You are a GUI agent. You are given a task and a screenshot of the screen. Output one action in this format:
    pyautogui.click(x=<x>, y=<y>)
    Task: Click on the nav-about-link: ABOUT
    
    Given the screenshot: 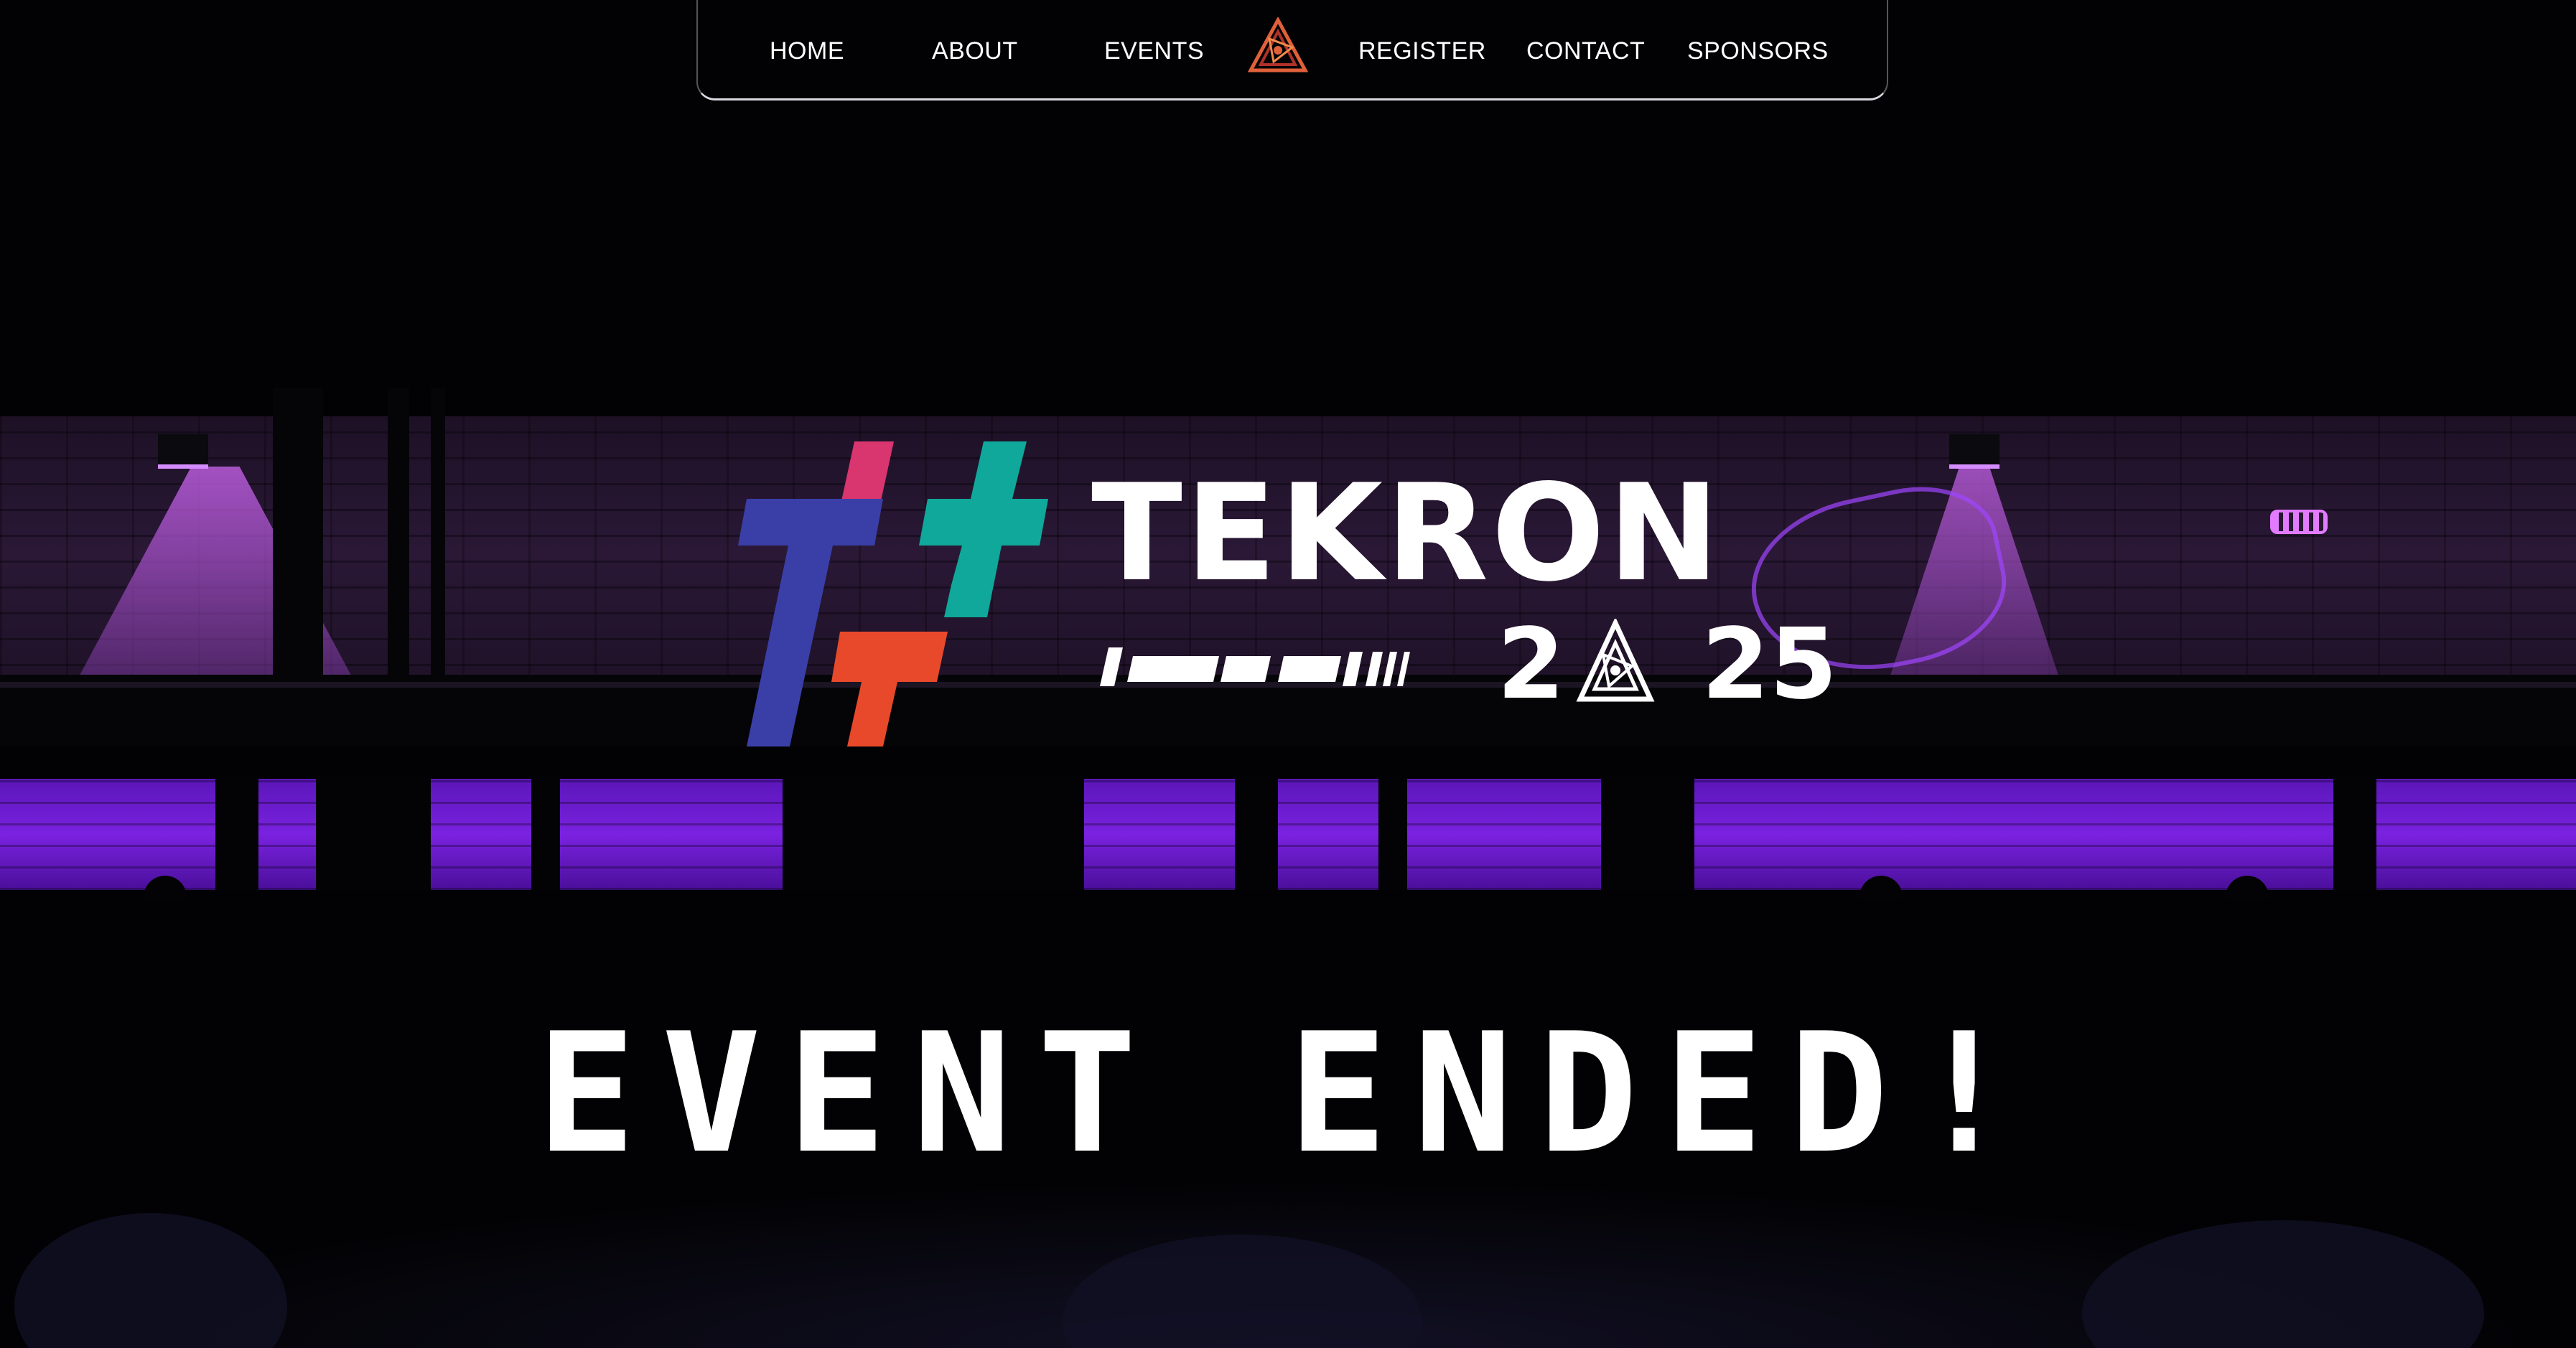 What is the action you would take?
    pyautogui.click(x=975, y=51)
    